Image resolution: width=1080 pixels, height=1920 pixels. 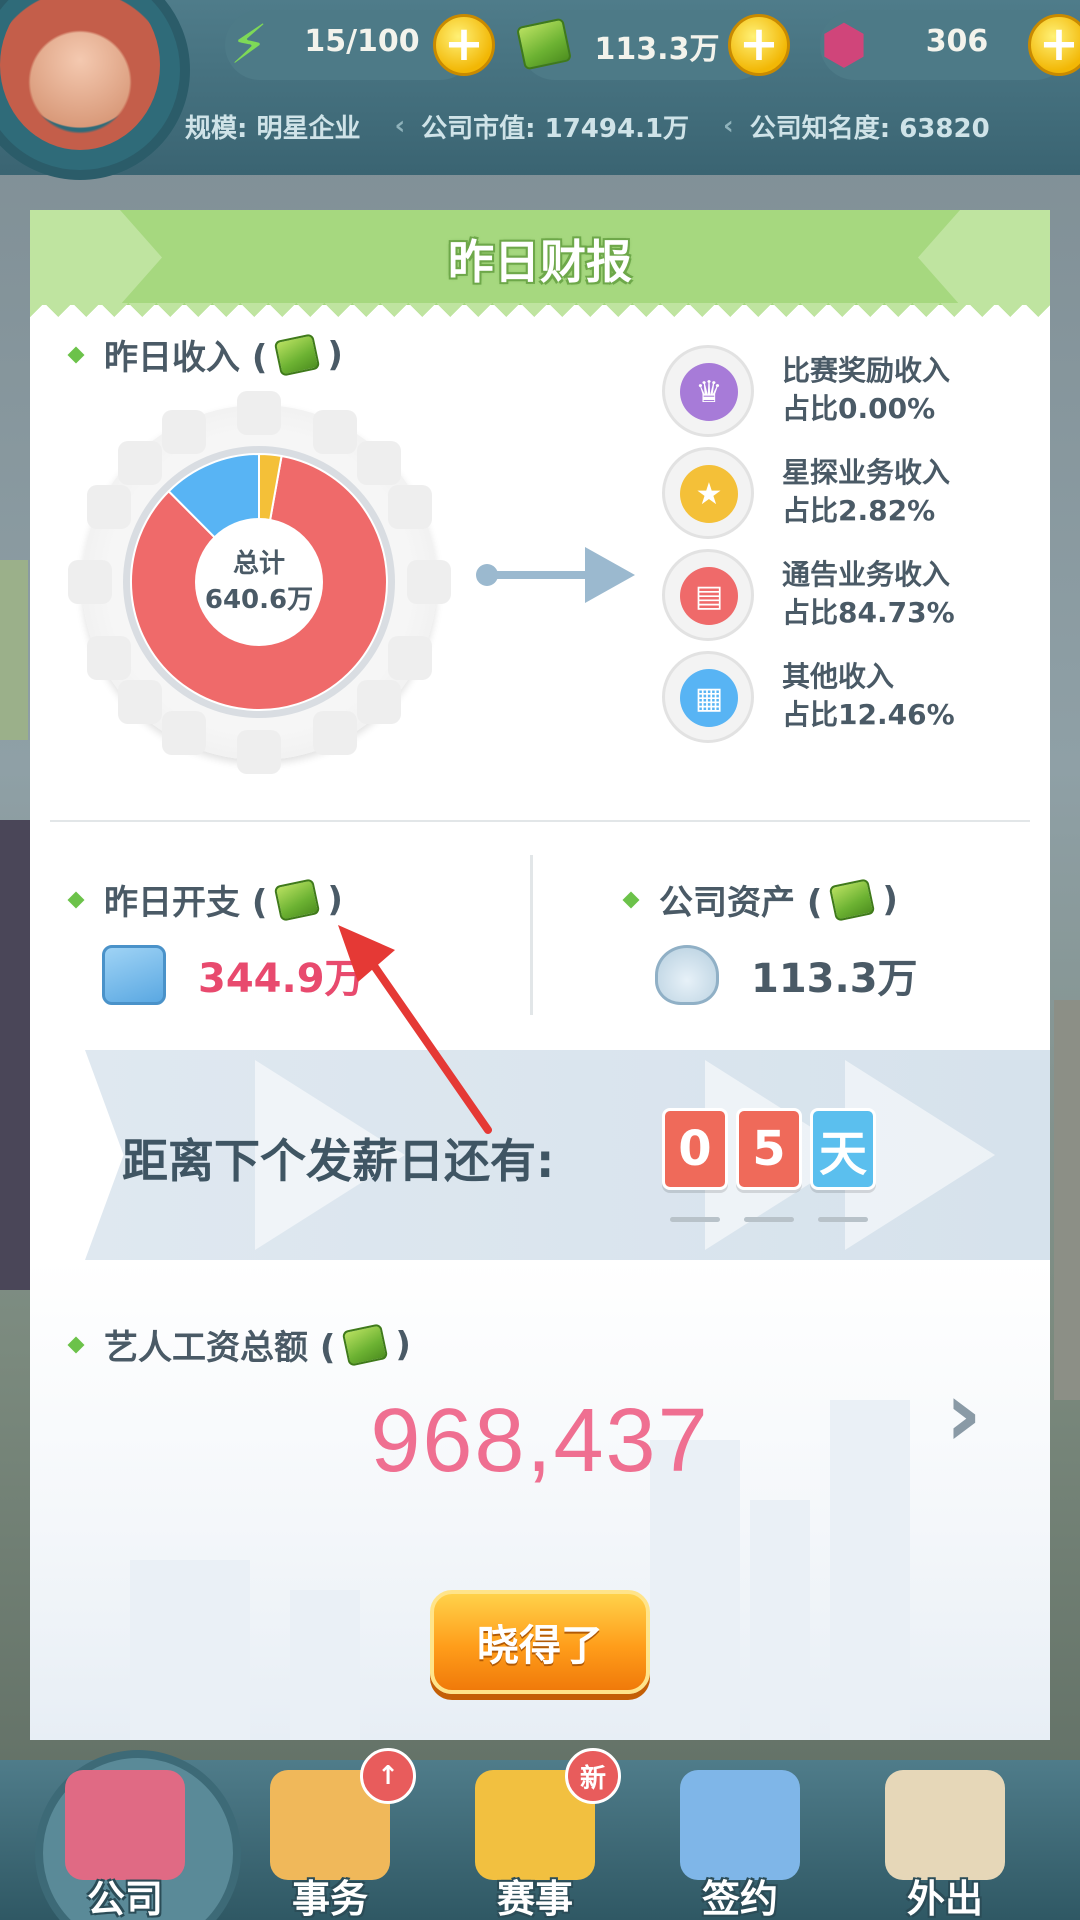 I want to click on company-scale: 规模: 明星企业, so click(x=273, y=128).